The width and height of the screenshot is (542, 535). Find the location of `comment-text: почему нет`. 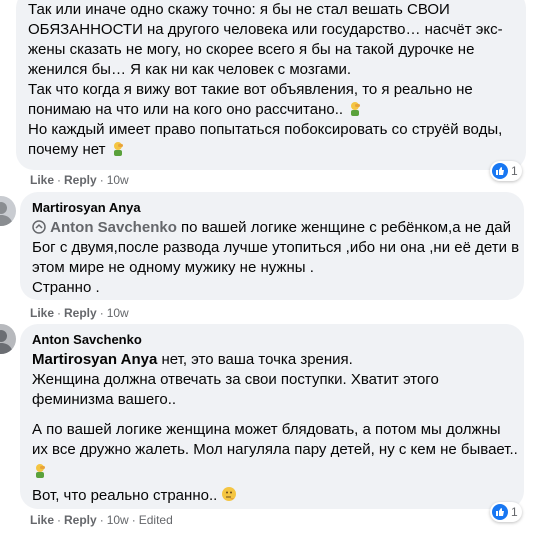

comment-text: почему нет is located at coordinates (67, 149).